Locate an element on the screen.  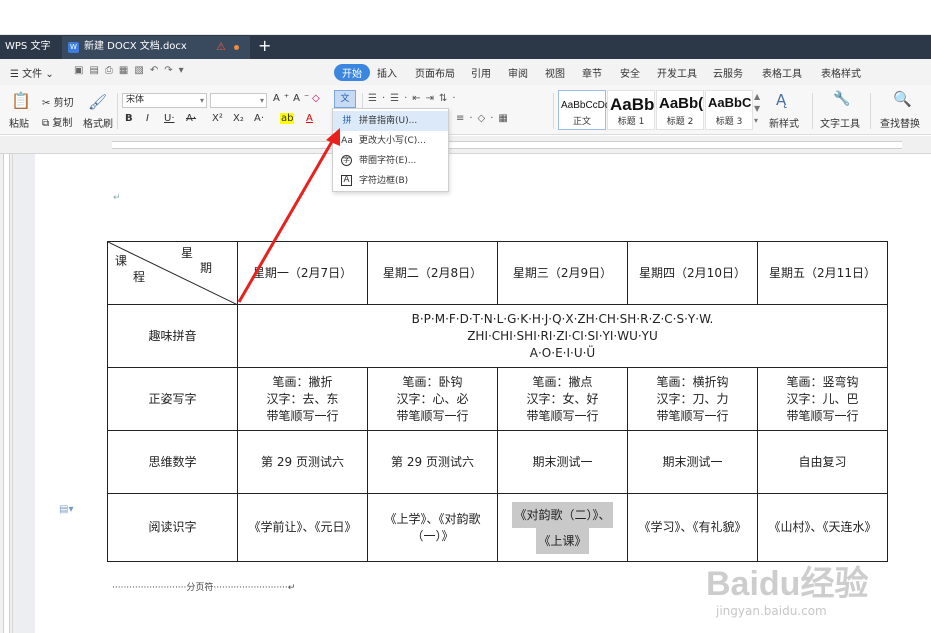
menu-item-char-border: A 字符边框(B) is located at coordinates (390, 181).